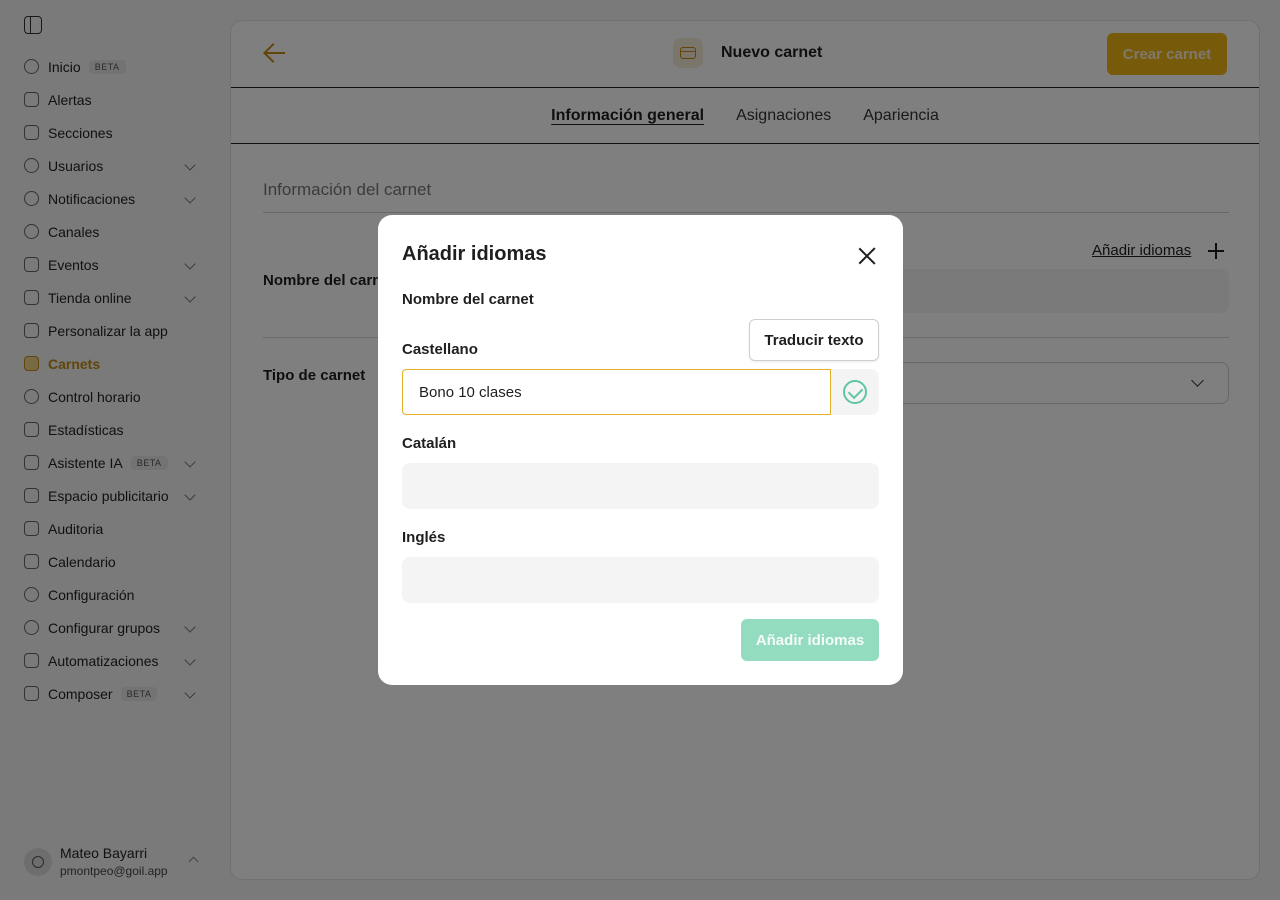  I want to click on close-icon, so click(867, 256).